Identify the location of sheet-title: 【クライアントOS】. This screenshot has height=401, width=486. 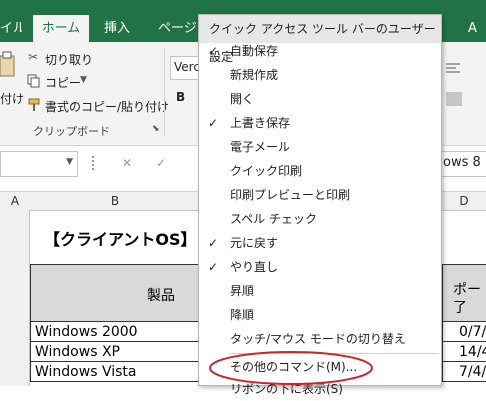
(120, 239).